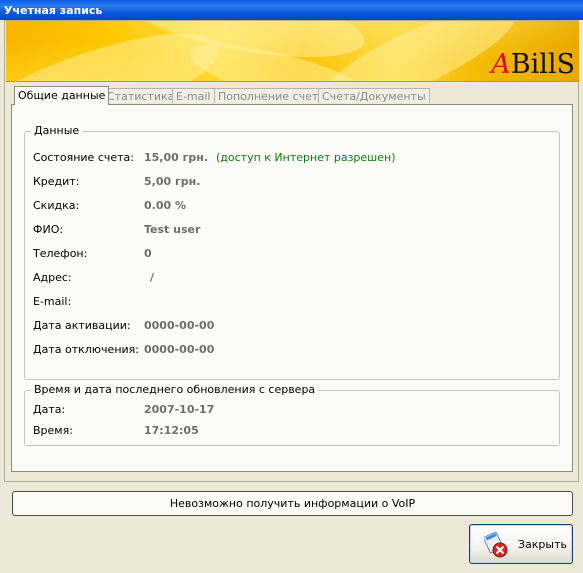  Describe the element at coordinates (293, 182) in the screenshot. I see `field-credit: Кредит: 5,00 грн.` at that location.